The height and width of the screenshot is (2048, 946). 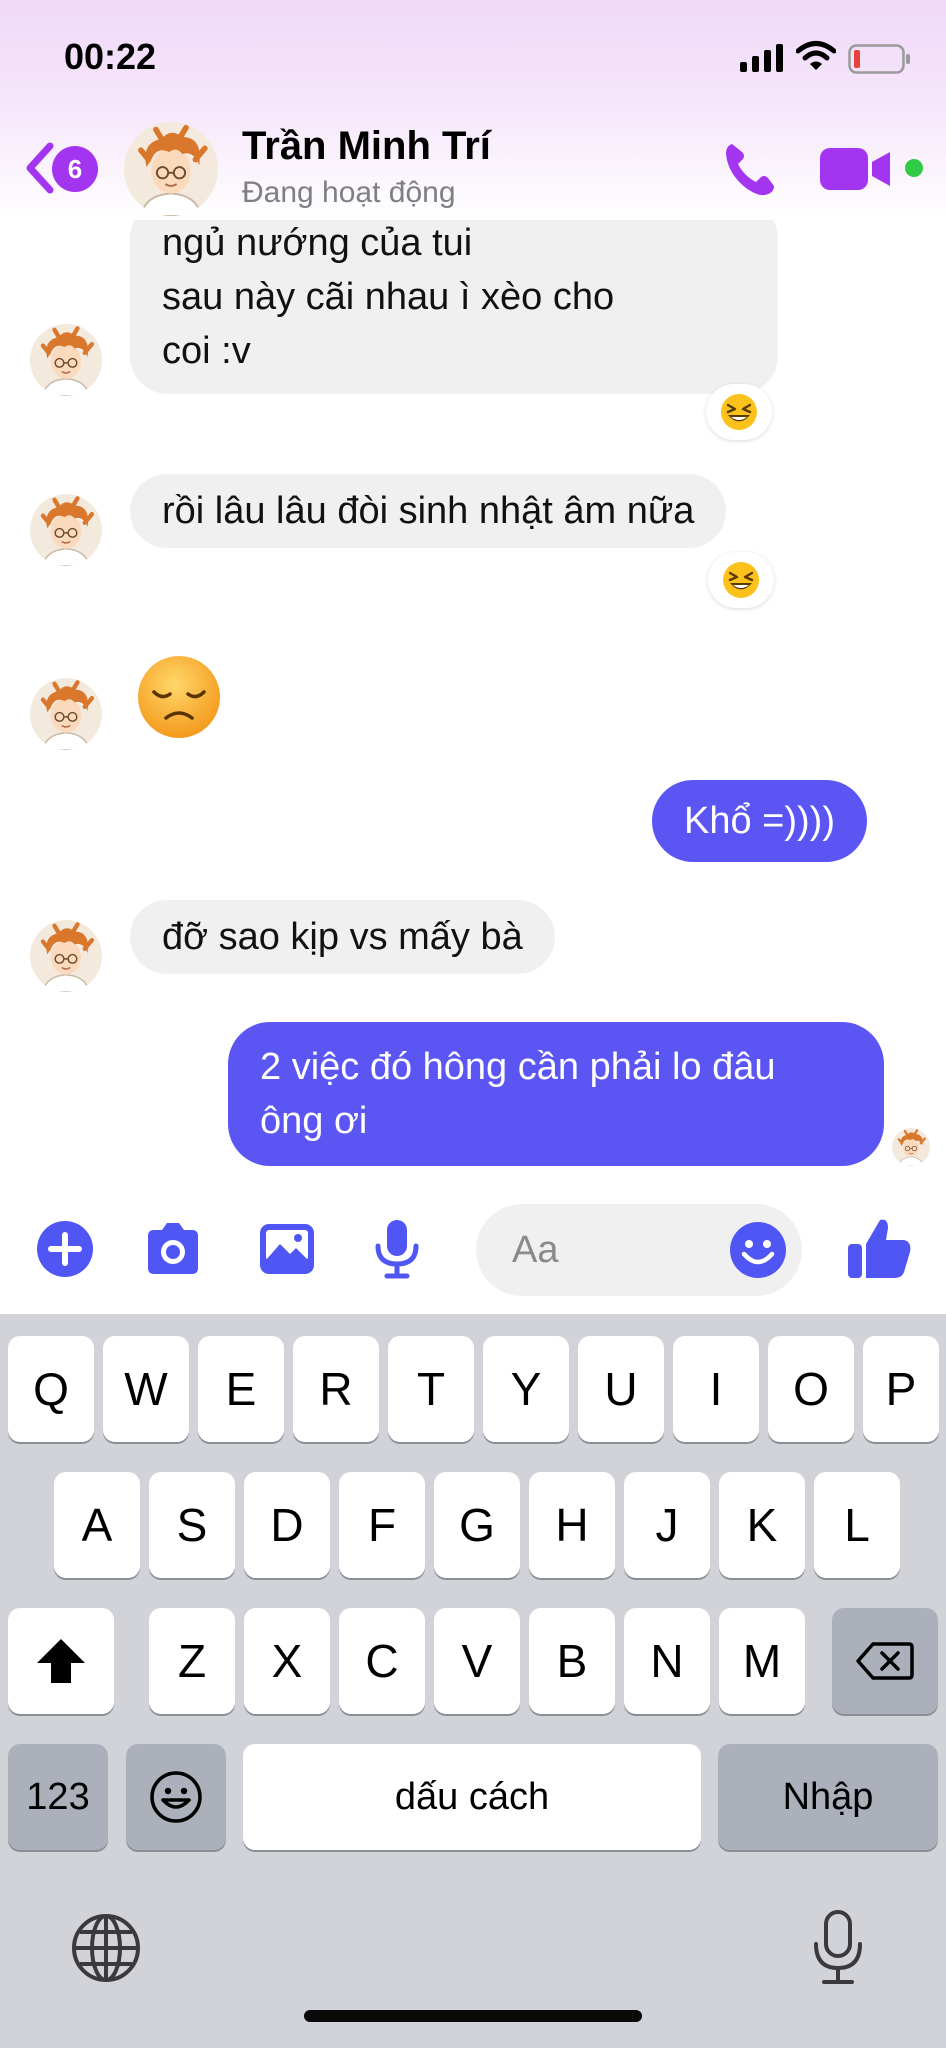 I want to click on key-t: T, so click(x=431, y=1389).